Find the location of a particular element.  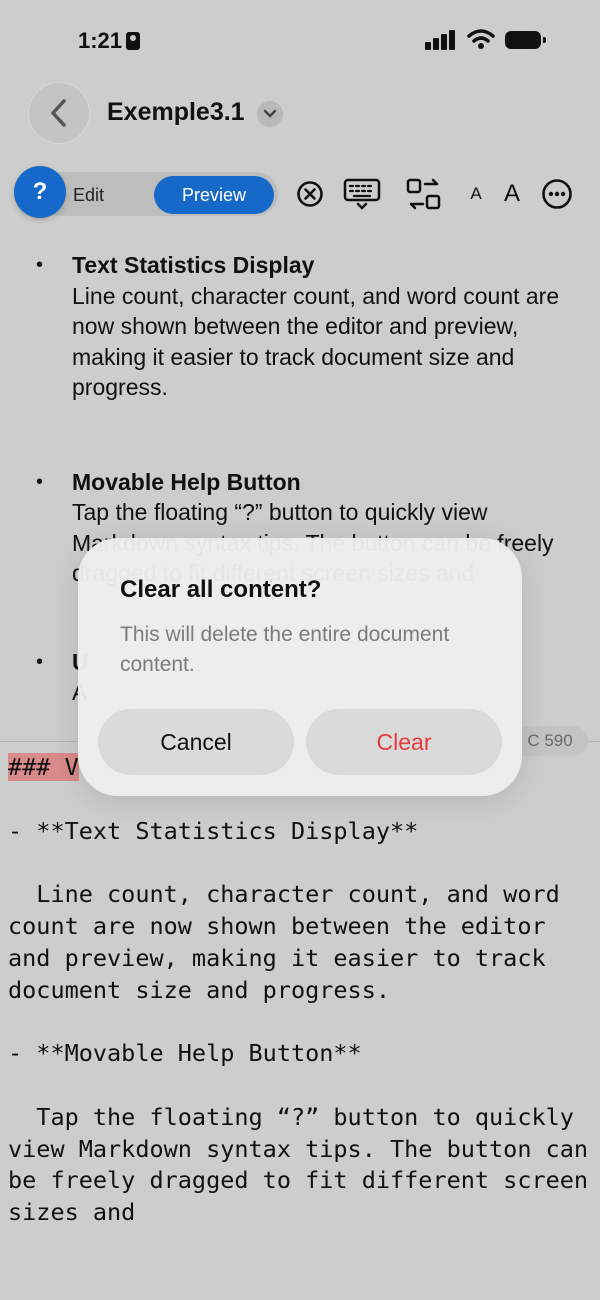

cellular-signal-icon is located at coordinates (441, 40).